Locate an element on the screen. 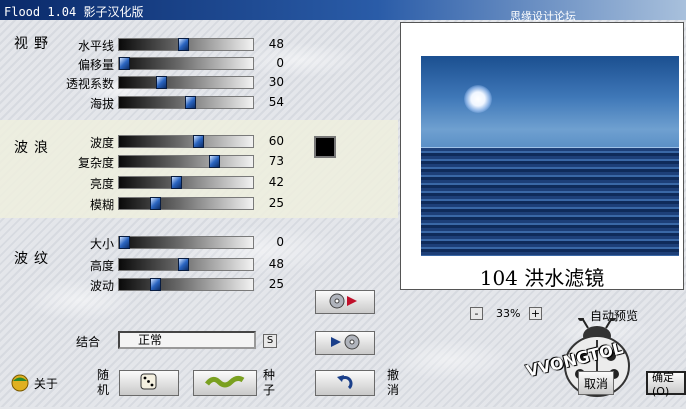  cancel-button: 取消 is located at coordinates (596, 383).